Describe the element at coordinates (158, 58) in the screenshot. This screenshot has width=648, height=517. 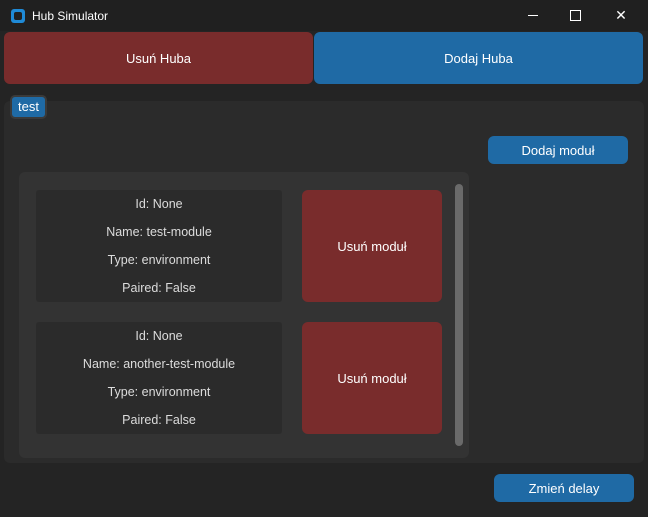
I see `remove-hub-button: Usuń Huba` at that location.